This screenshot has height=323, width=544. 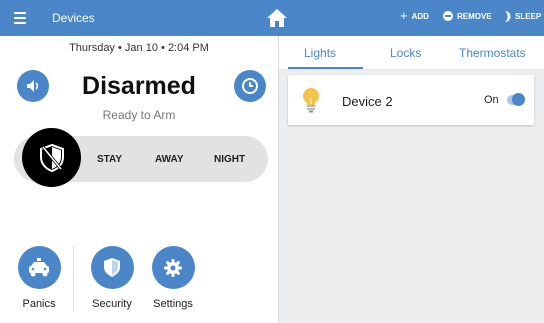 What do you see at coordinates (492, 53) in the screenshot?
I see `tab-thermostats: Thermostats` at bounding box center [492, 53].